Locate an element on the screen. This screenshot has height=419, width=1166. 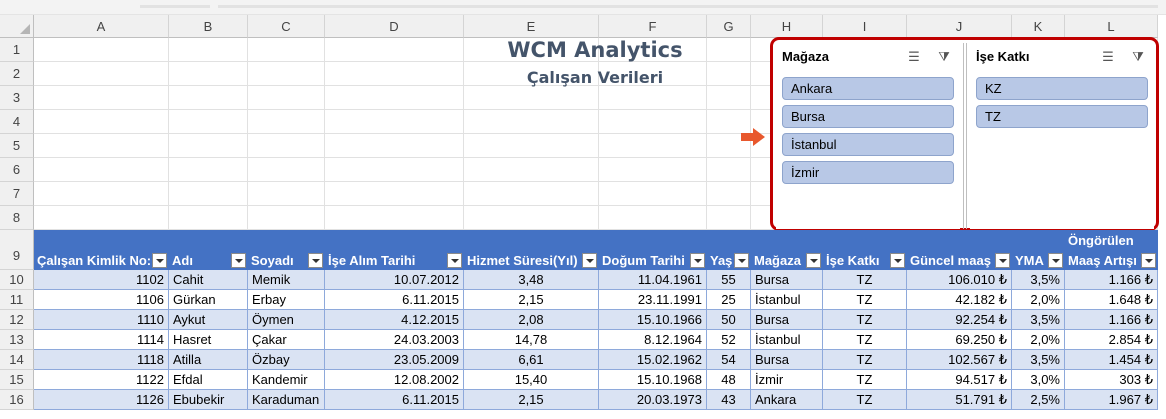
table-cell: 2,0% is located at coordinates (1038, 340).